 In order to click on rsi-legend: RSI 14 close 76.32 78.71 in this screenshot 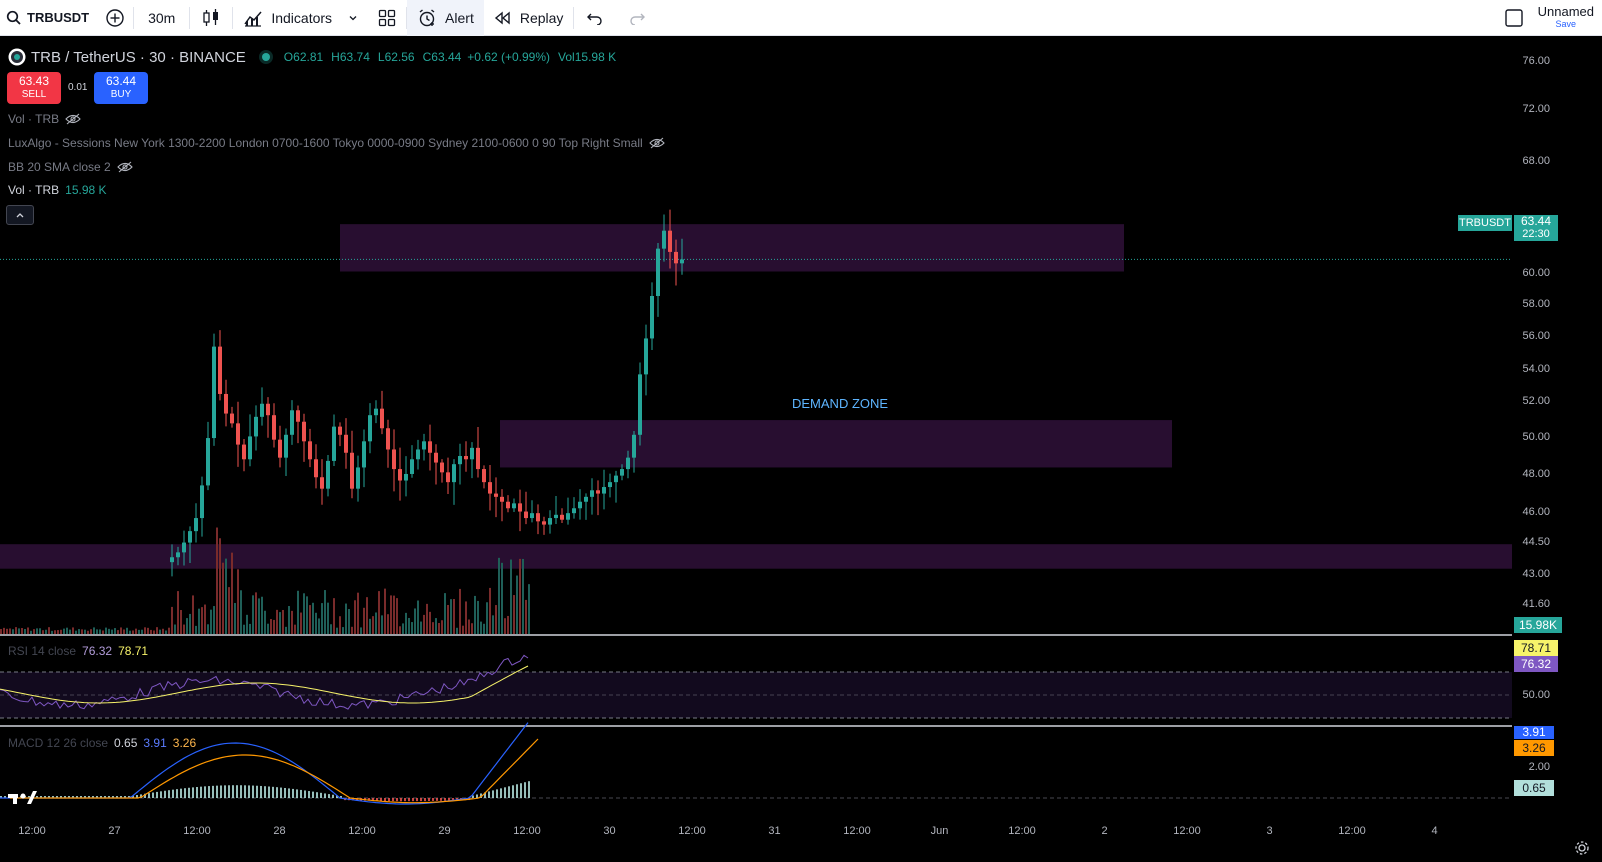, I will do `click(78, 651)`.